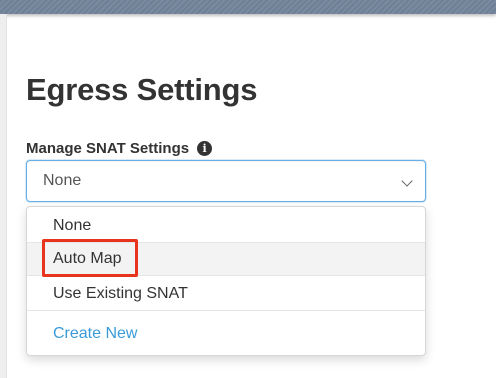 This screenshot has height=378, width=496. I want to click on left-rail, so click(3, 196).